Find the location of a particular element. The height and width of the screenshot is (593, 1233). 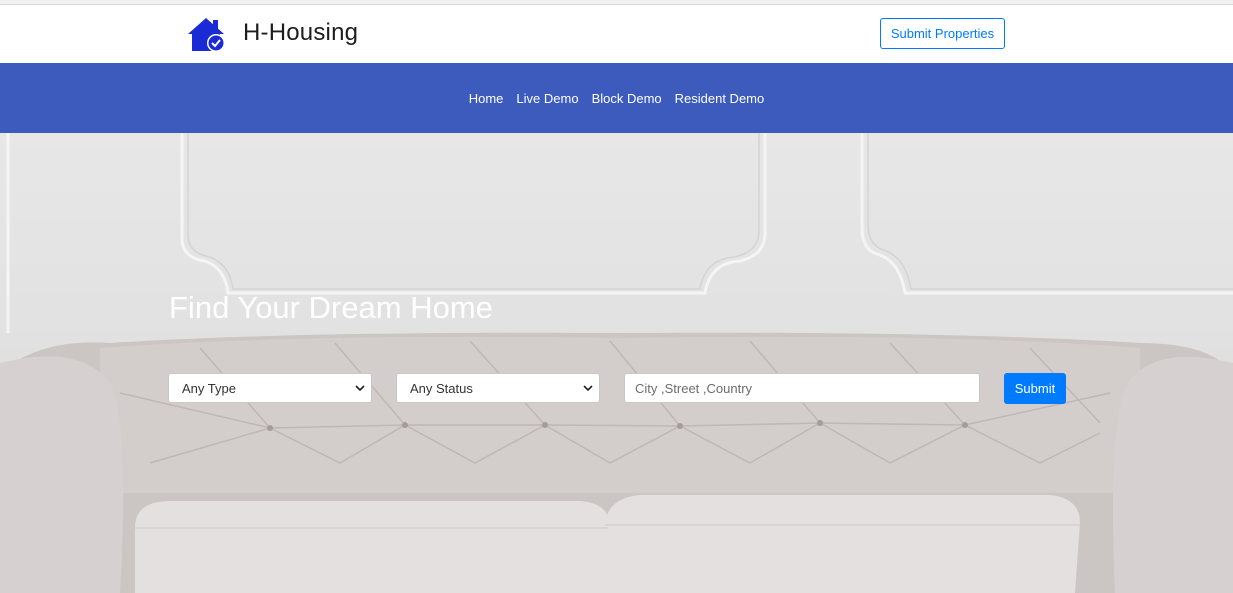

nav-home: Home is located at coordinates (486, 98).